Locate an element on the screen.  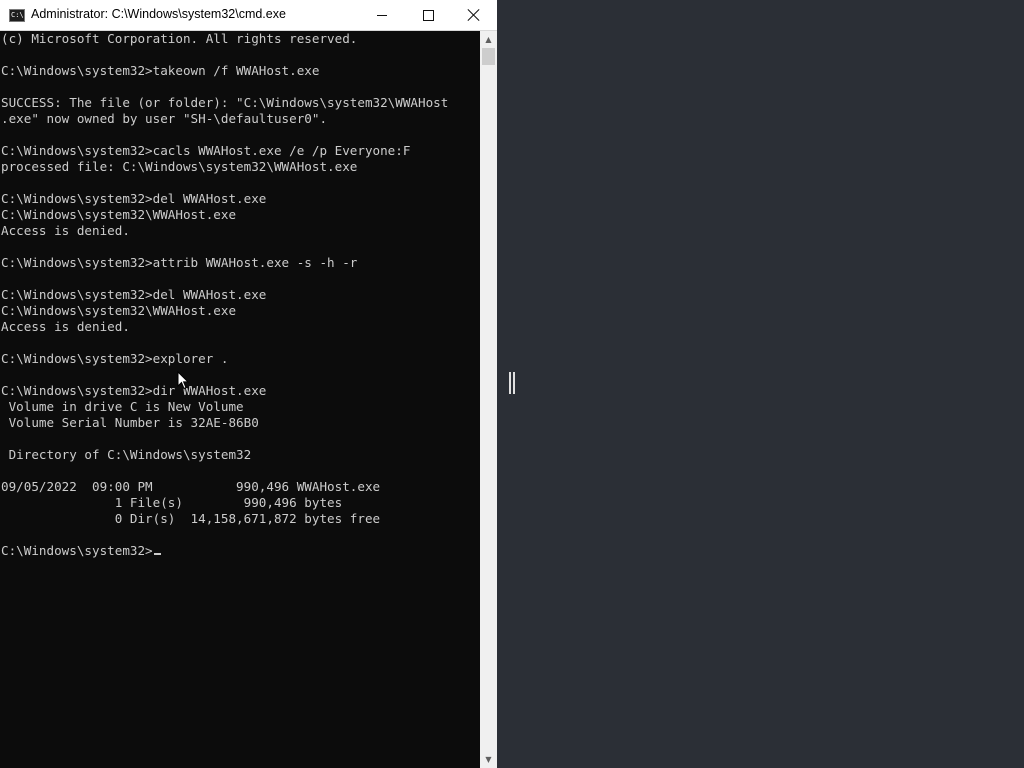
console-line-text: 09/05/2022 09:00 PM 990,496 WWAHost.exe is located at coordinates (191, 486).